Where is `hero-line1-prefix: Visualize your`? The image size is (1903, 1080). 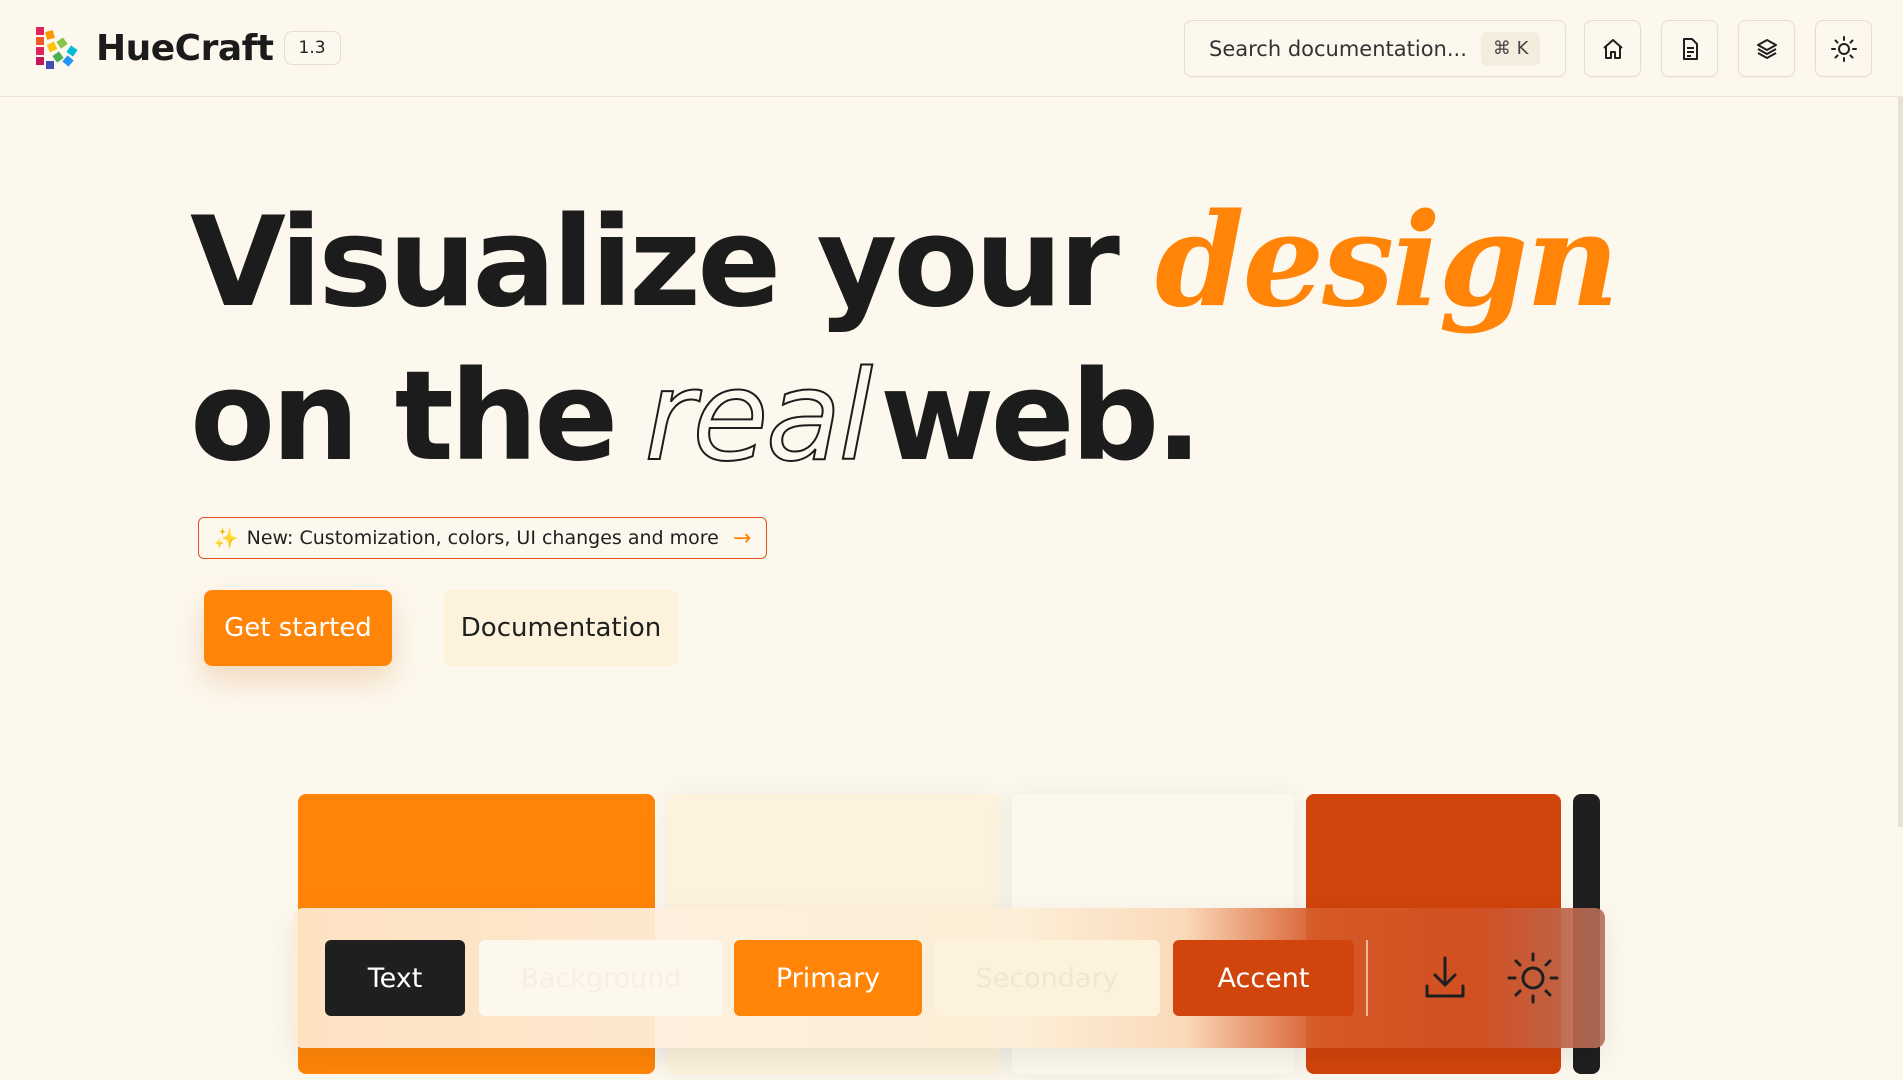 hero-line1-prefix: Visualize your is located at coordinates (655, 263).